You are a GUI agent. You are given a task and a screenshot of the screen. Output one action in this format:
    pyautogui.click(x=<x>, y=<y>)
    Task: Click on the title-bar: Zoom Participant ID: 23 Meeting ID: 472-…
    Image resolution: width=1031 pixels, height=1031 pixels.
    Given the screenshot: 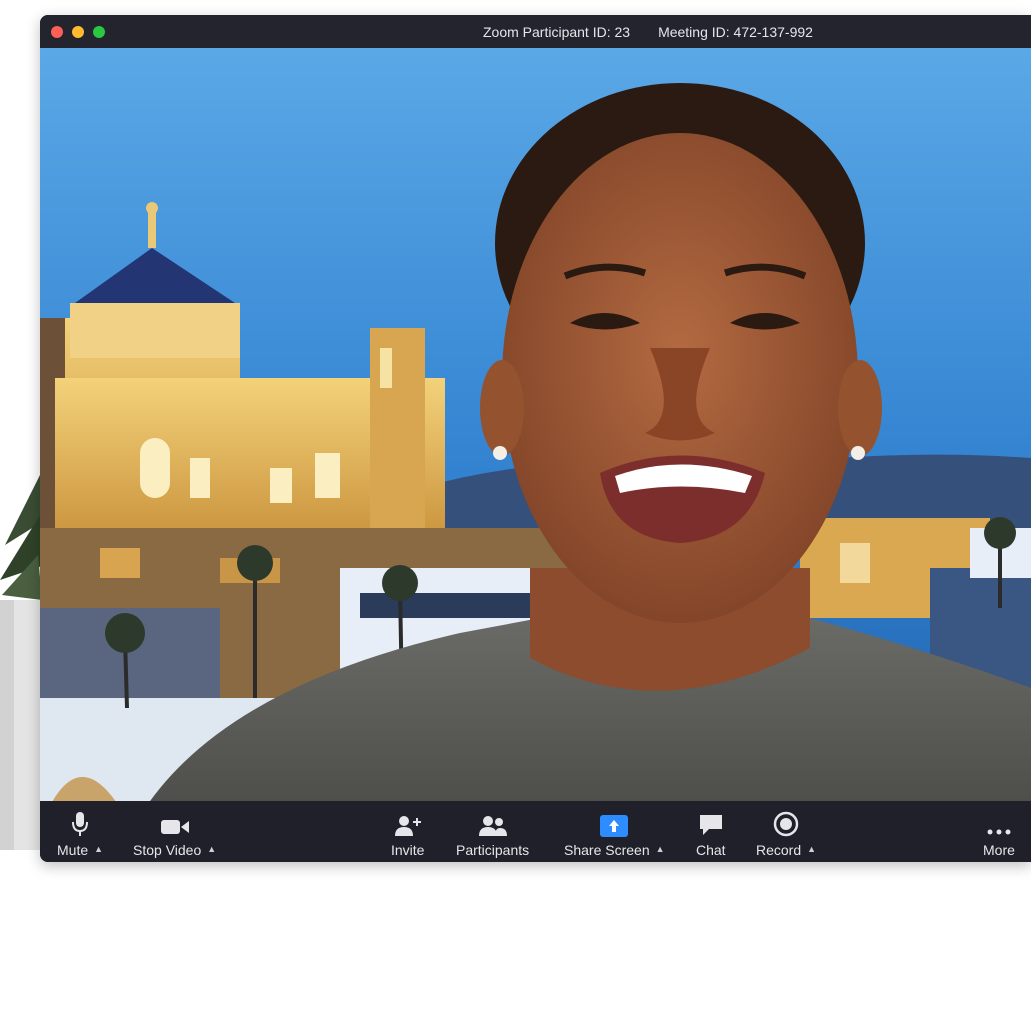 What is the action you would take?
    pyautogui.click(x=535, y=31)
    